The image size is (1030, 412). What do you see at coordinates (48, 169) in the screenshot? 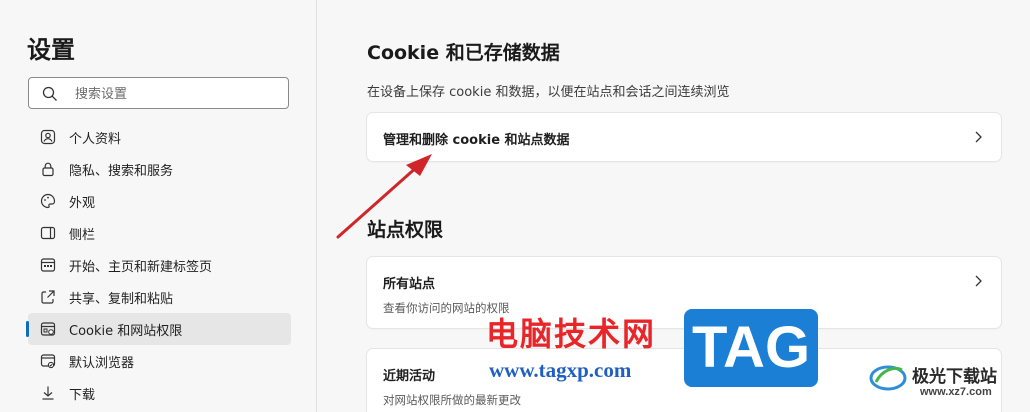
I see `lock-icon` at bounding box center [48, 169].